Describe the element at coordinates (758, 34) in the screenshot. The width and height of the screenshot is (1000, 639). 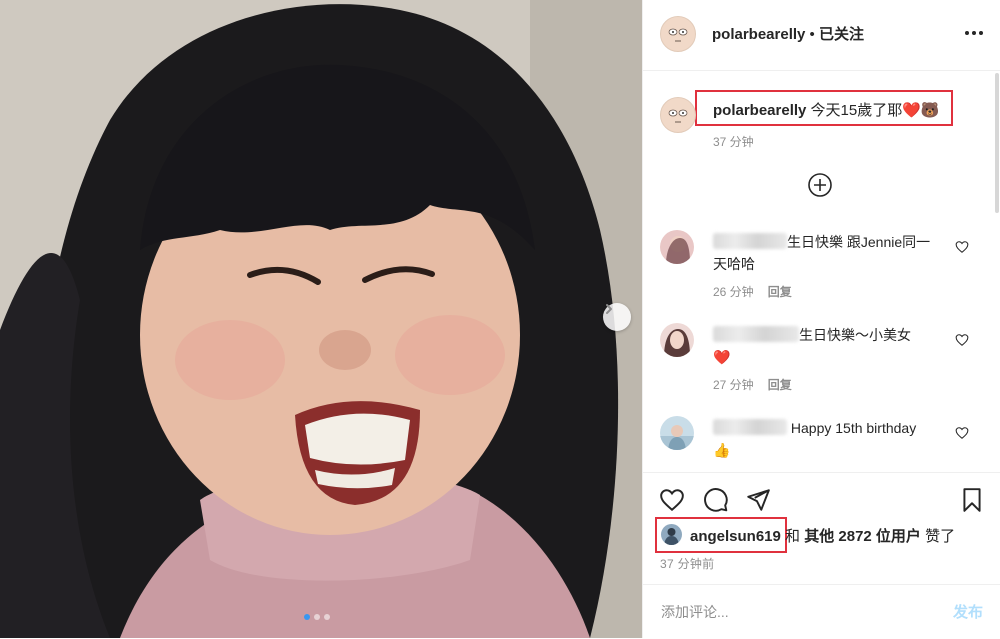
I see `header-username: polarbearelly` at that location.